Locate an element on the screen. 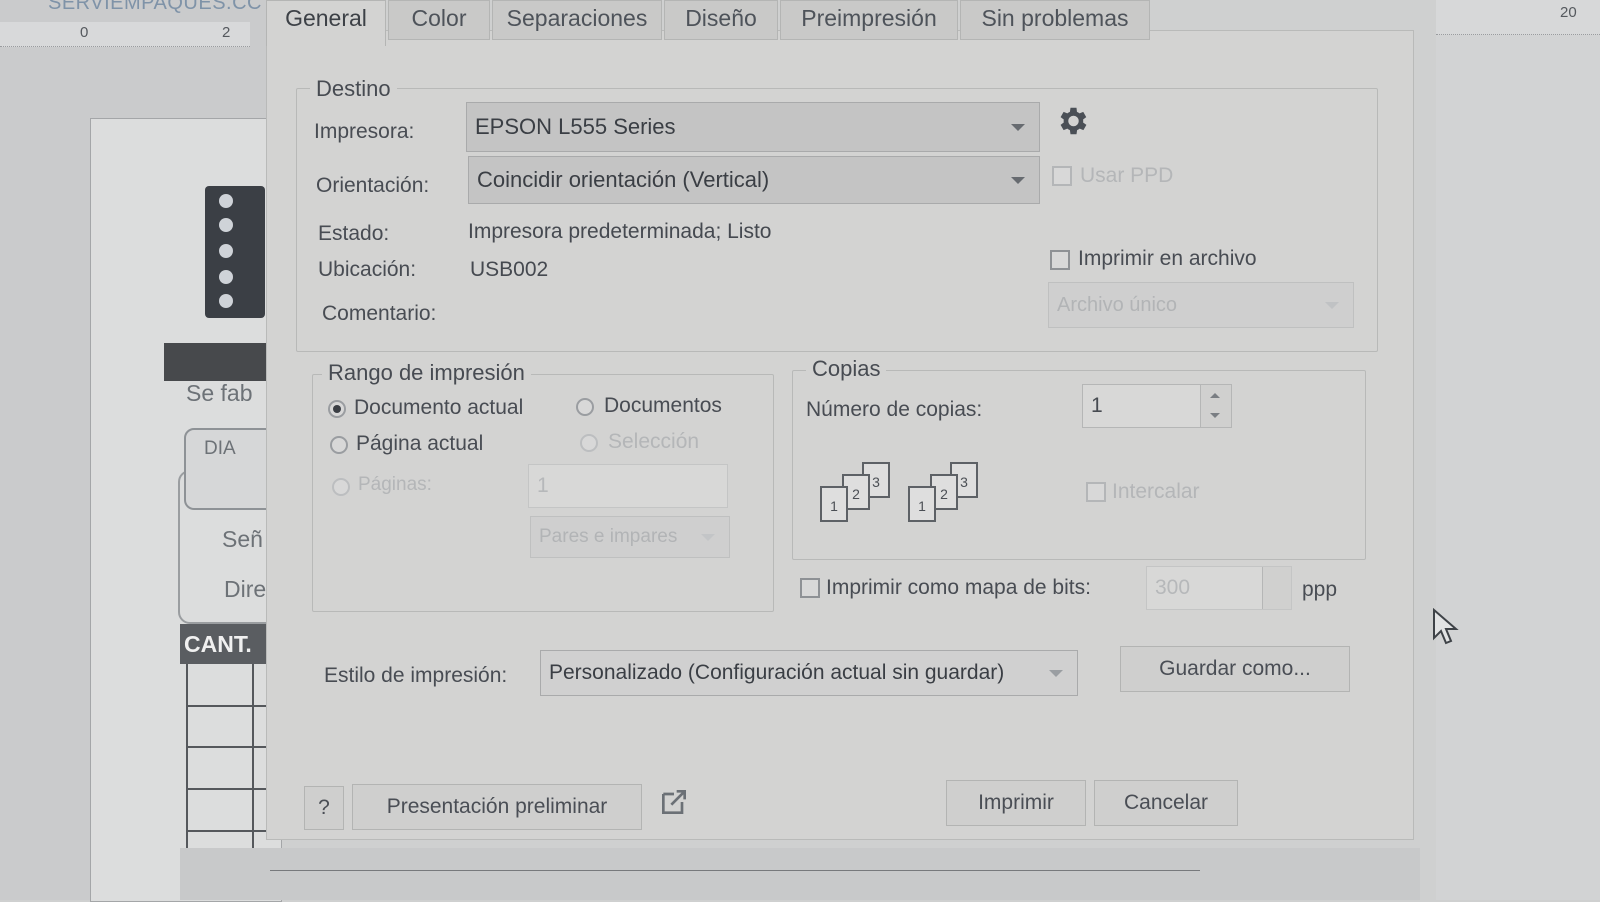 This screenshot has height=902, width=1600. print-to-file-label: Imprimir en archivo is located at coordinates (1167, 258).